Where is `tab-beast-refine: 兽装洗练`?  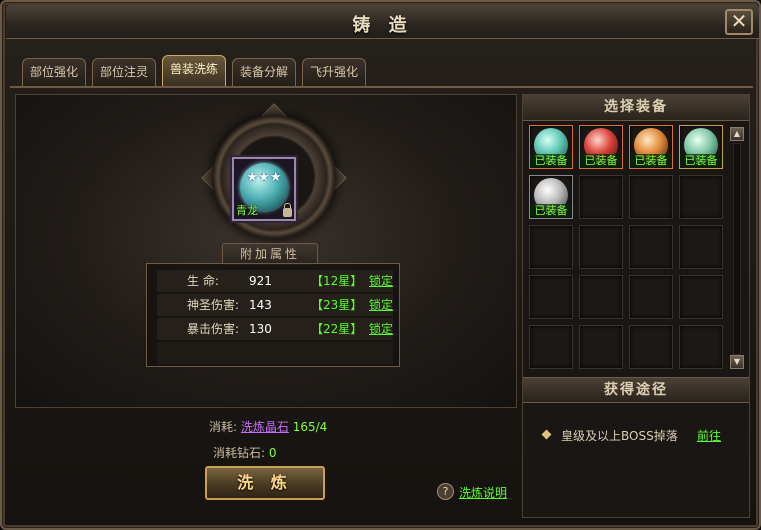 tab-beast-refine: 兽装洗练 is located at coordinates (194, 70).